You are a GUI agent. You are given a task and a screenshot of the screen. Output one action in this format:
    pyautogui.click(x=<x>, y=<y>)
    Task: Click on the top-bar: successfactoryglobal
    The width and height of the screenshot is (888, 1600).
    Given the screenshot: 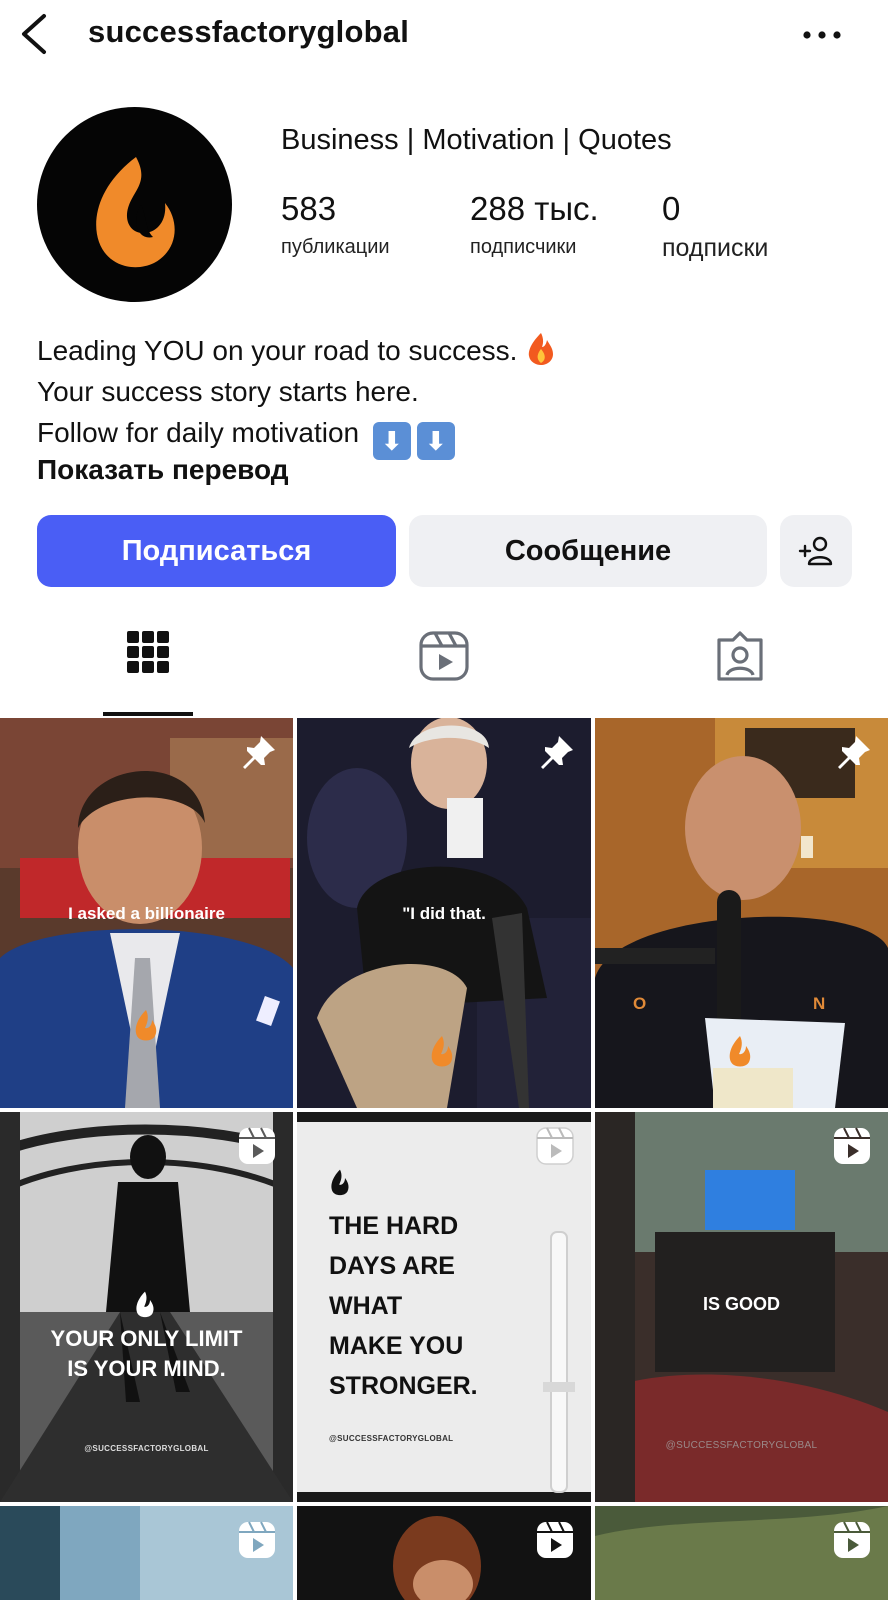 What is the action you would take?
    pyautogui.click(x=444, y=35)
    